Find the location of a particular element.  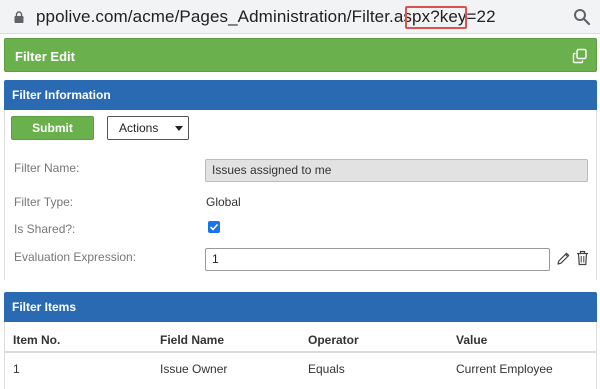

filter-items-header: Filter Items is located at coordinates (300, 307).